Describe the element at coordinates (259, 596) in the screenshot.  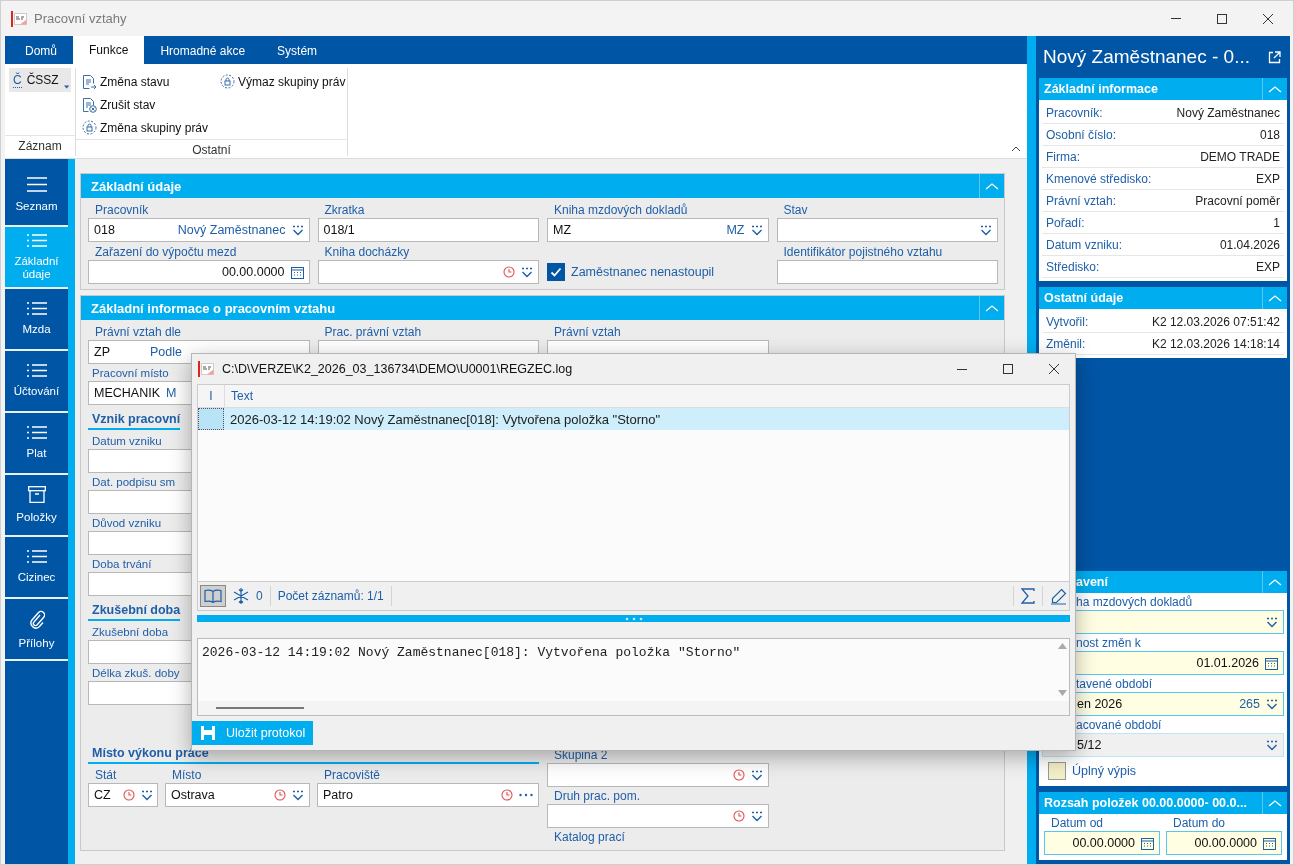
I see `filter-count: 0` at that location.